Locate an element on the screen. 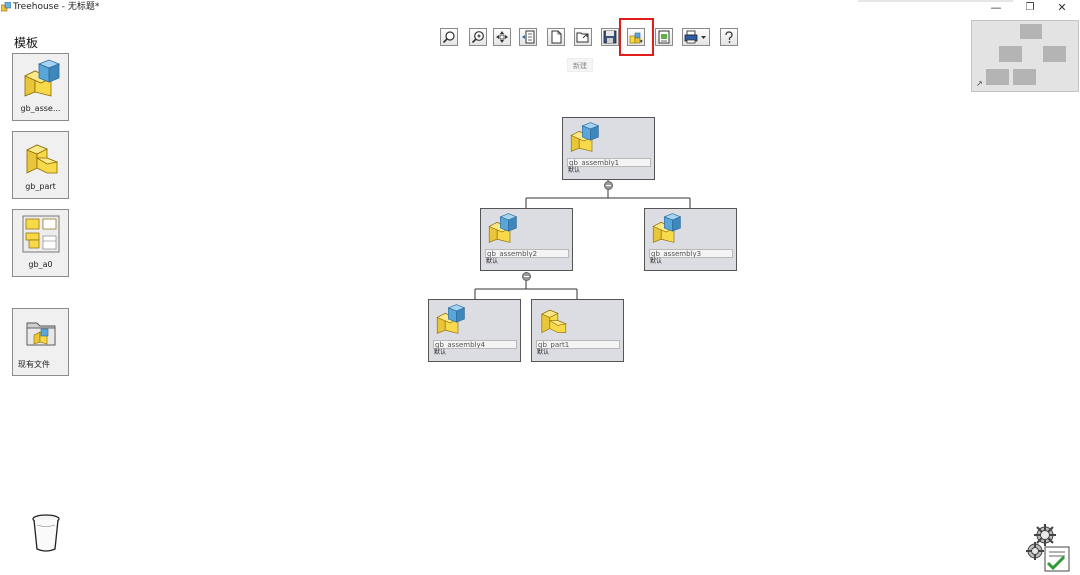  node-name: gb_assembly3 is located at coordinates (691, 253).